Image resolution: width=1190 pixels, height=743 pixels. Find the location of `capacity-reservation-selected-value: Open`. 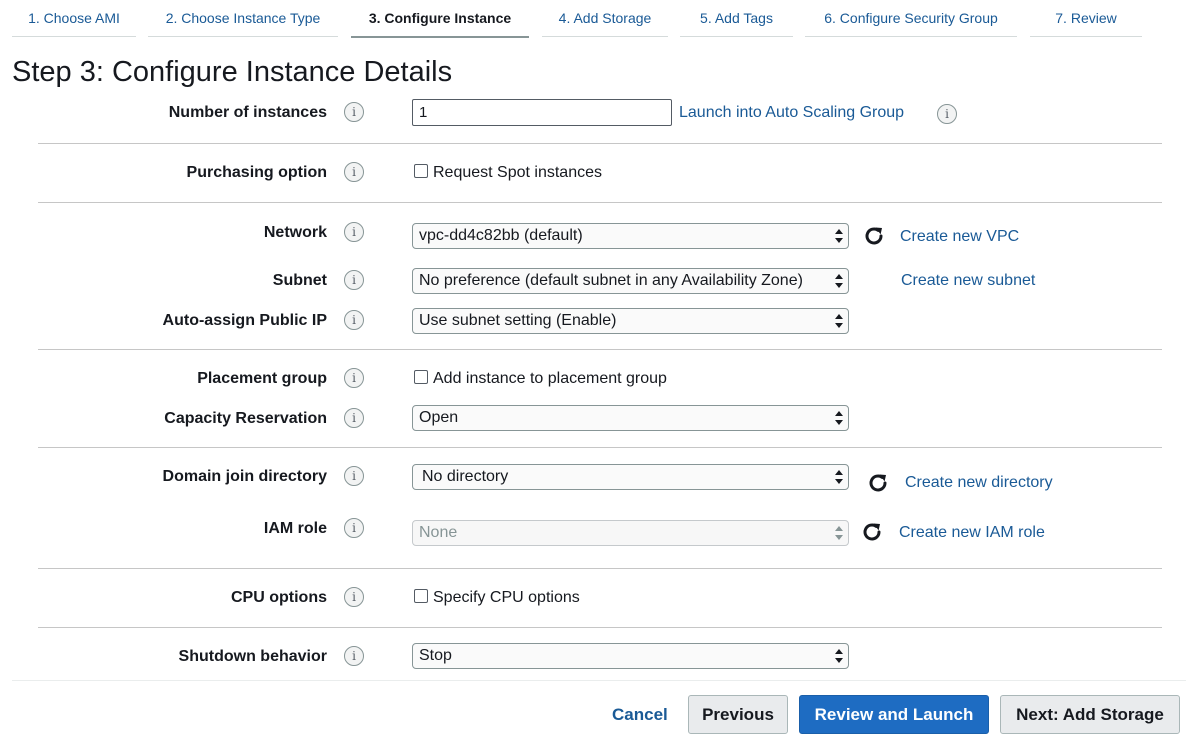

capacity-reservation-selected-value: Open is located at coordinates (439, 417).